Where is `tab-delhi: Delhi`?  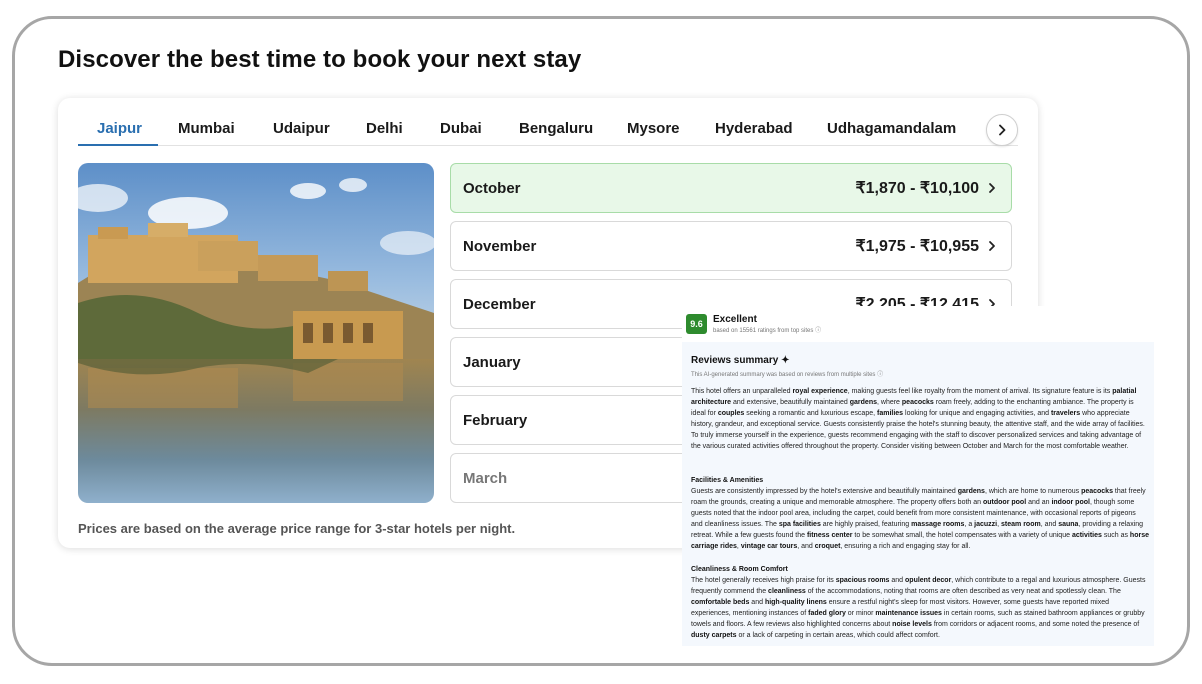 tab-delhi: Delhi is located at coordinates (384, 128).